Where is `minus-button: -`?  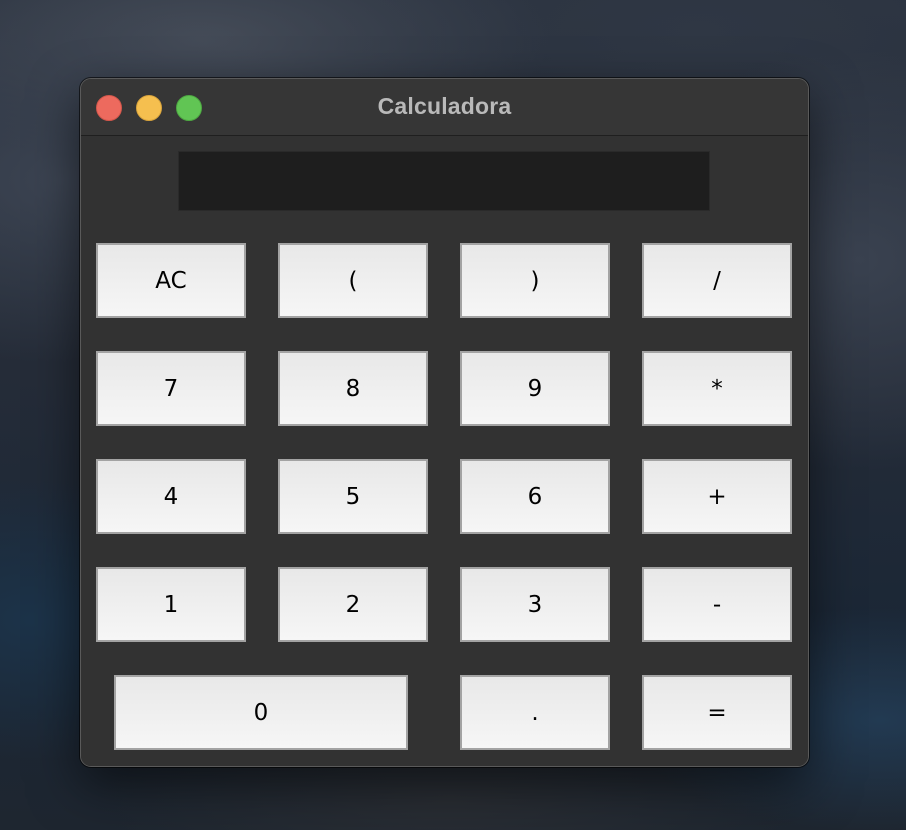
minus-button: - is located at coordinates (717, 604).